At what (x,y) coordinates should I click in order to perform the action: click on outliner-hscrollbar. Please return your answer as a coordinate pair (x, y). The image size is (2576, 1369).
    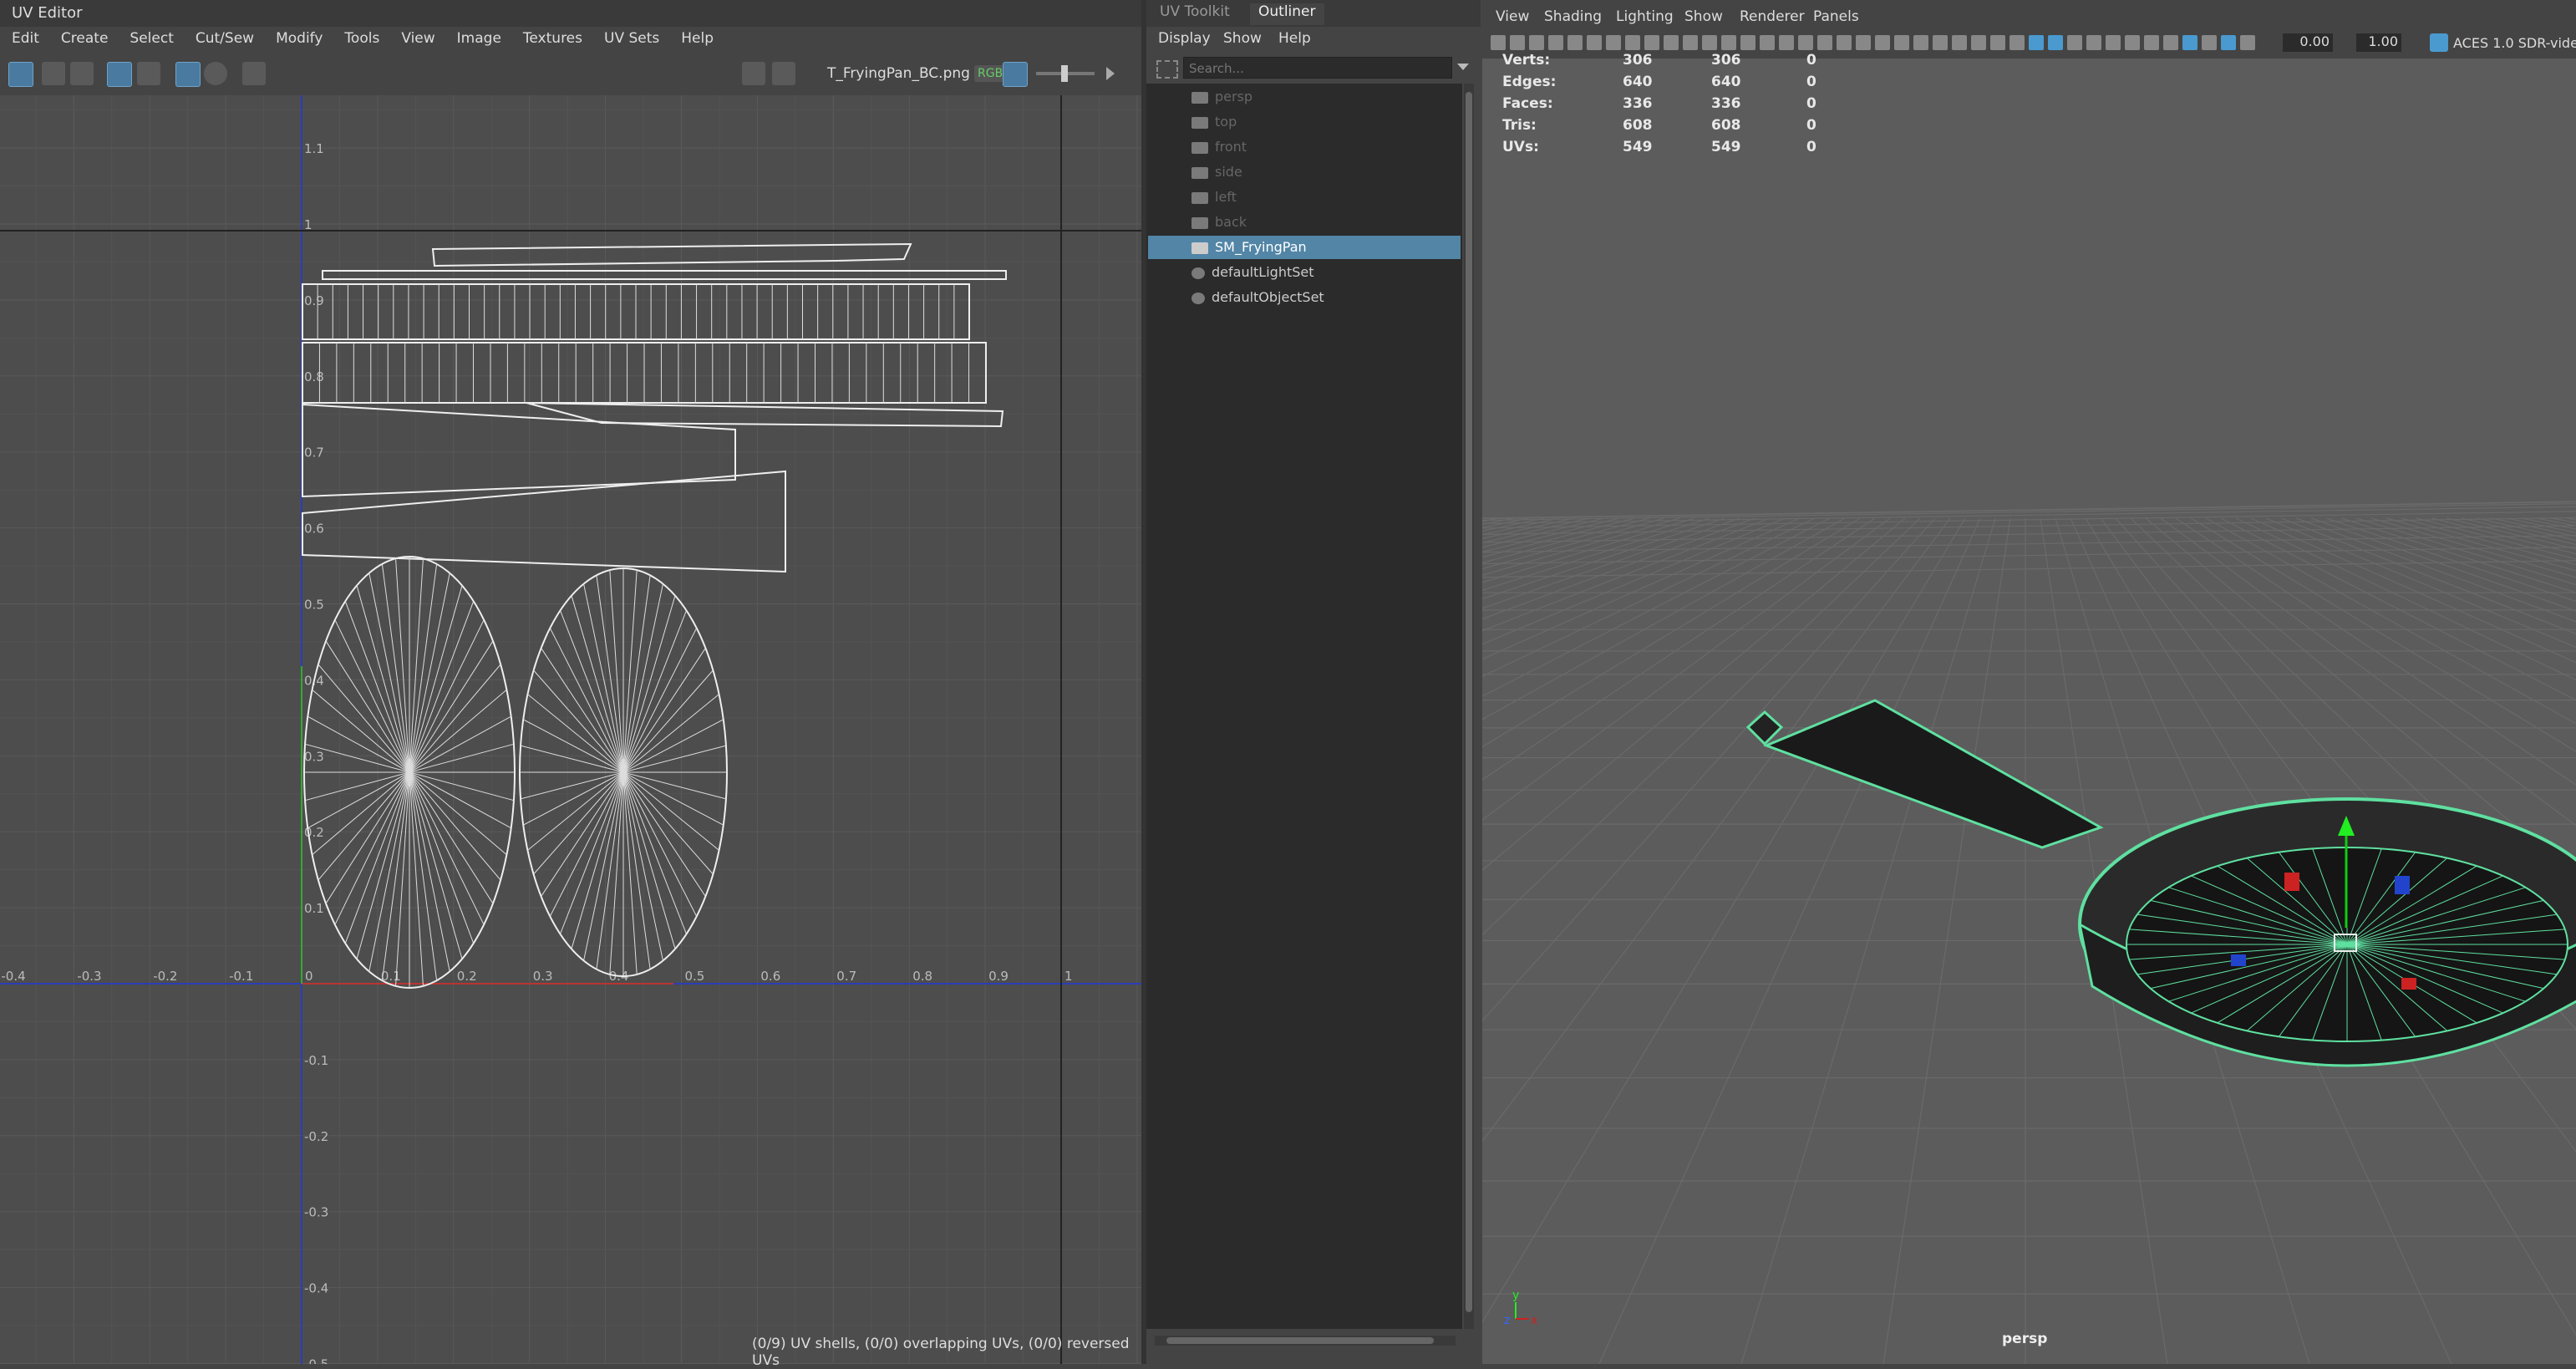
    Looking at the image, I should click on (1305, 1341).